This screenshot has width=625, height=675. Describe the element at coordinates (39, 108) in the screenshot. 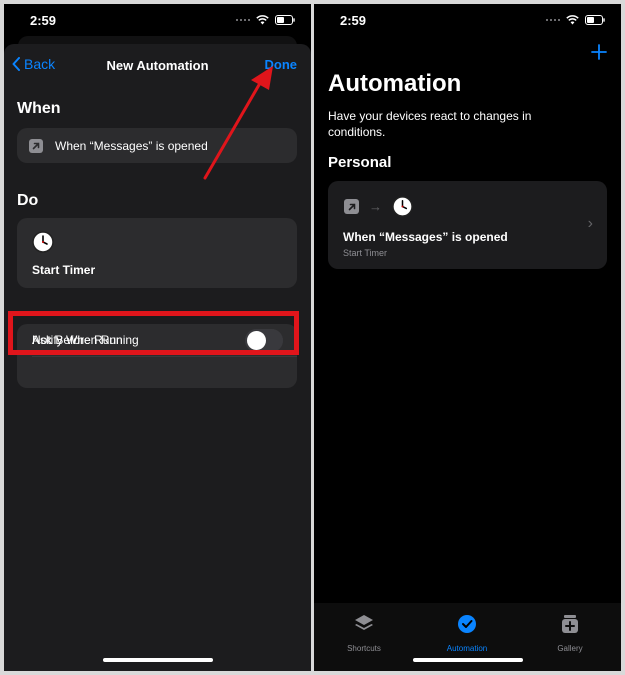

I see `when-section-title: When` at that location.